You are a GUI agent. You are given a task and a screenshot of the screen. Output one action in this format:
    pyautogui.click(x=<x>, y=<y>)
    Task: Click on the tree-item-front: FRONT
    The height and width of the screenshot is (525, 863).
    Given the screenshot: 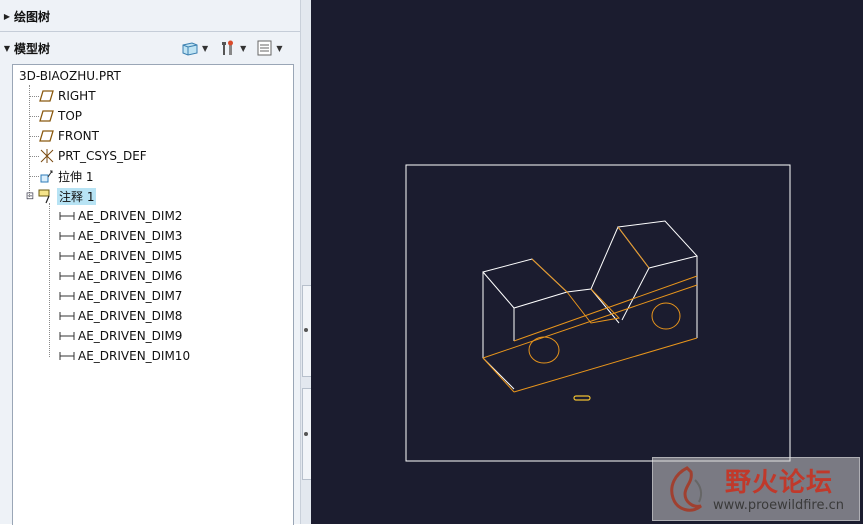 What is the action you would take?
    pyautogui.click(x=69, y=136)
    